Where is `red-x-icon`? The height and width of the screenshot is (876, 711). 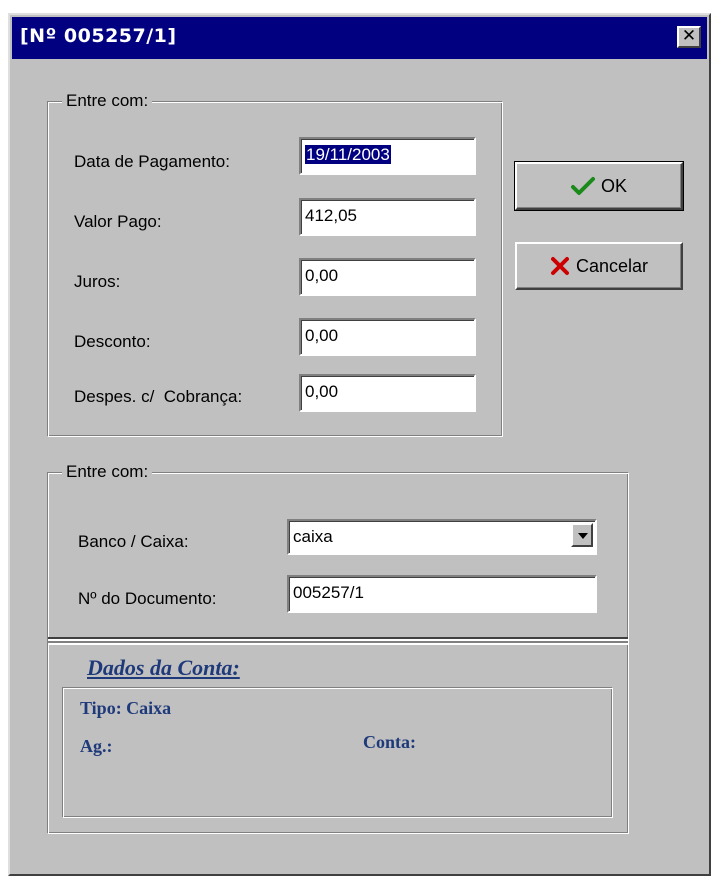 red-x-icon is located at coordinates (559, 266).